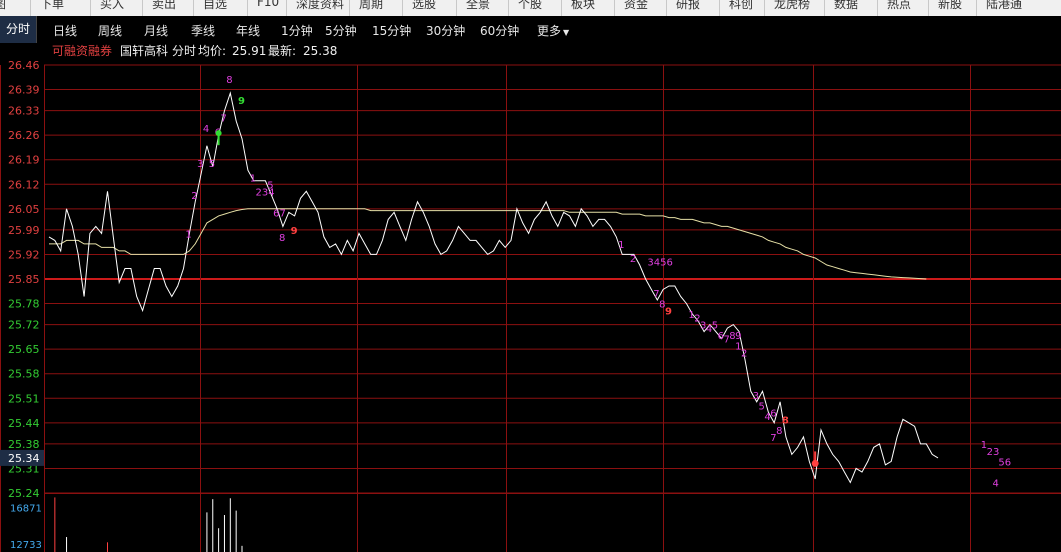 This screenshot has width=1061, height=552. What do you see at coordinates (24, 160) in the screenshot?
I see `y-tick-label: 26.19` at bounding box center [24, 160].